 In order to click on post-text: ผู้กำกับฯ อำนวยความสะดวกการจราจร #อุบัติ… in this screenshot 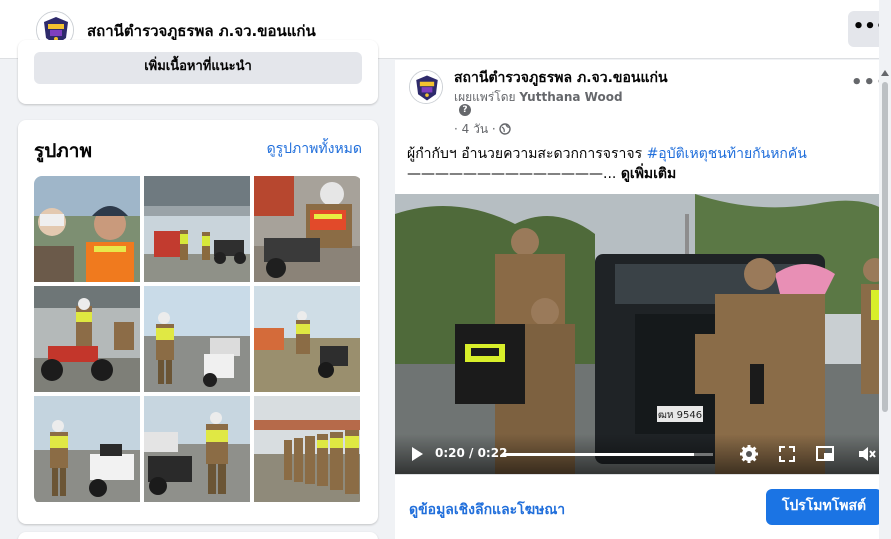, I will do `click(647, 164)`.